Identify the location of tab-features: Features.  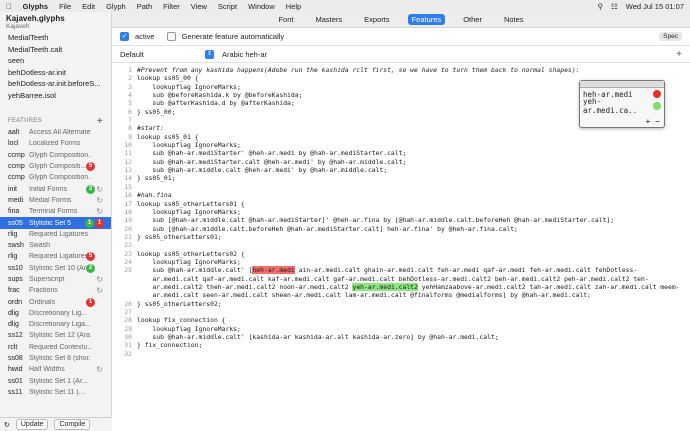
(426, 19).